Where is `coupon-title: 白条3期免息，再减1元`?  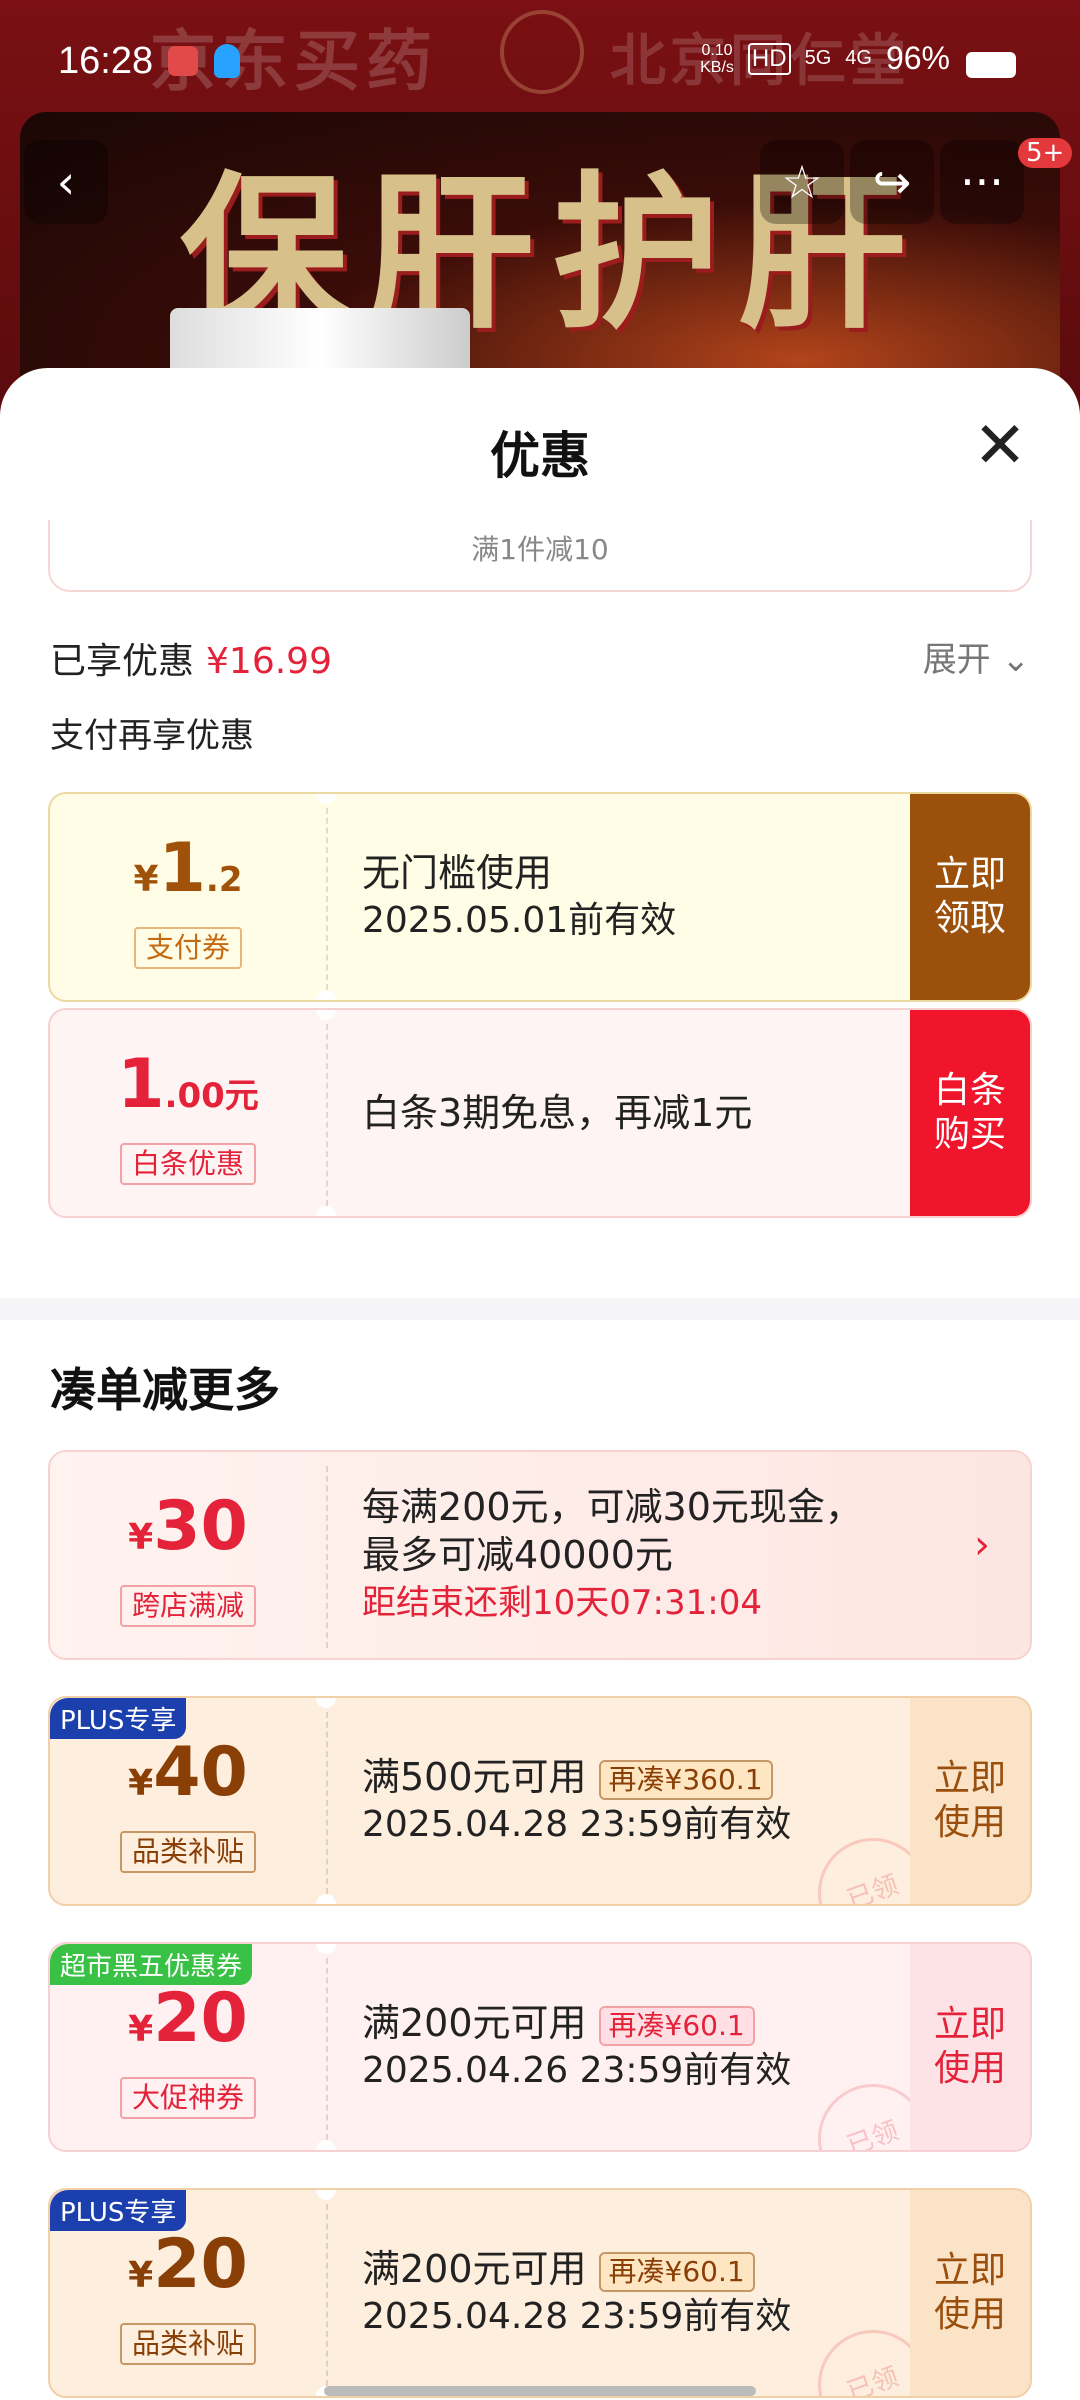 coupon-title: 白条3期免息，再减1元 is located at coordinates (557, 1113).